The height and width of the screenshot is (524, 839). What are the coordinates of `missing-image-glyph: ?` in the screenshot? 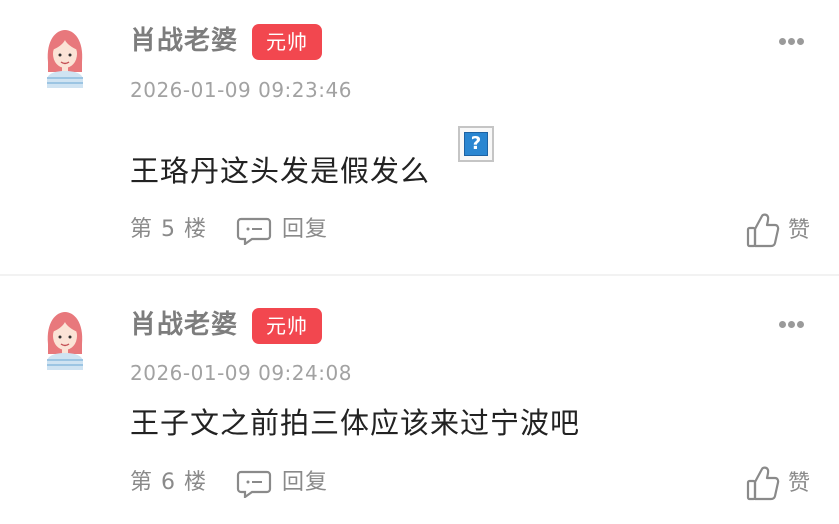 It's located at (476, 144).